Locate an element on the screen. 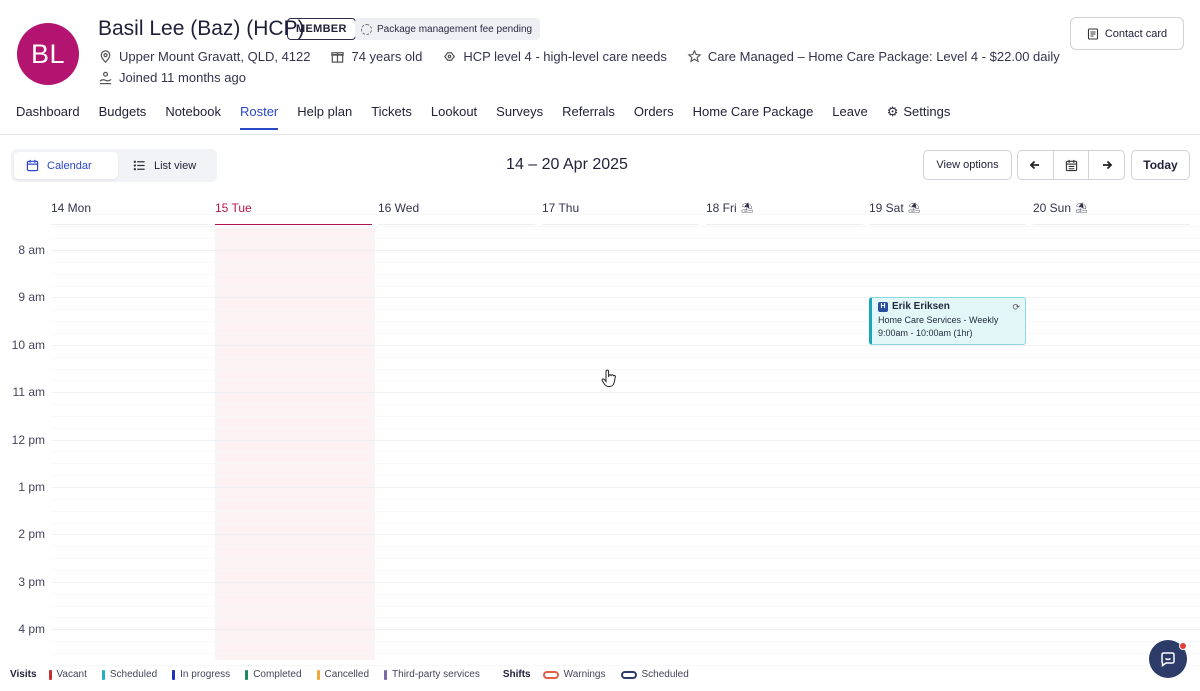 This screenshot has height=691, width=1200. list-view-button: List view is located at coordinates (167, 165).